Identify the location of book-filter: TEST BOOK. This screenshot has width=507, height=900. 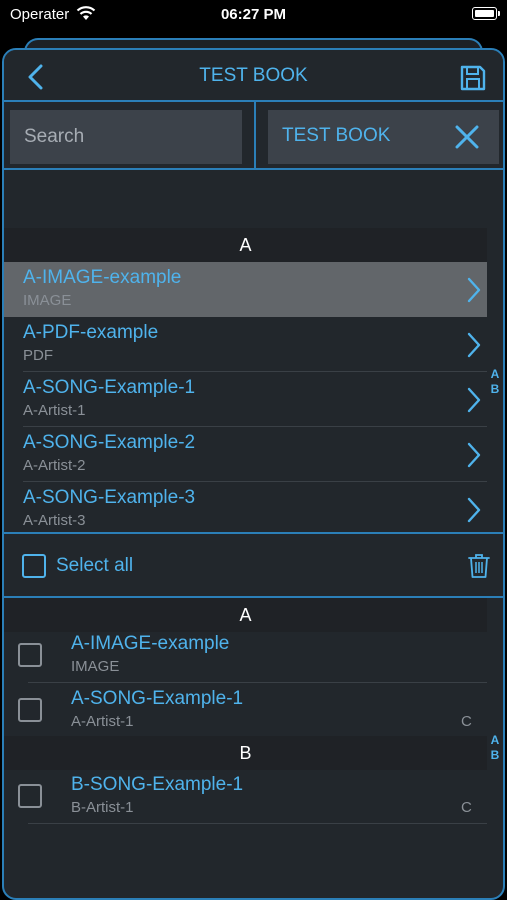
(383, 137).